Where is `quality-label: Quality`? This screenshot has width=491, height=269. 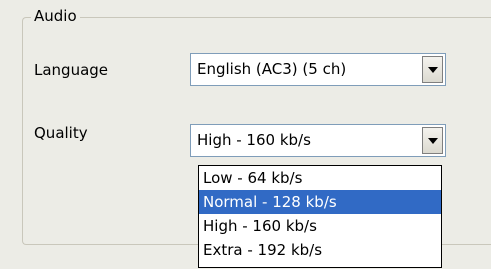
quality-label: Quality is located at coordinates (61, 133).